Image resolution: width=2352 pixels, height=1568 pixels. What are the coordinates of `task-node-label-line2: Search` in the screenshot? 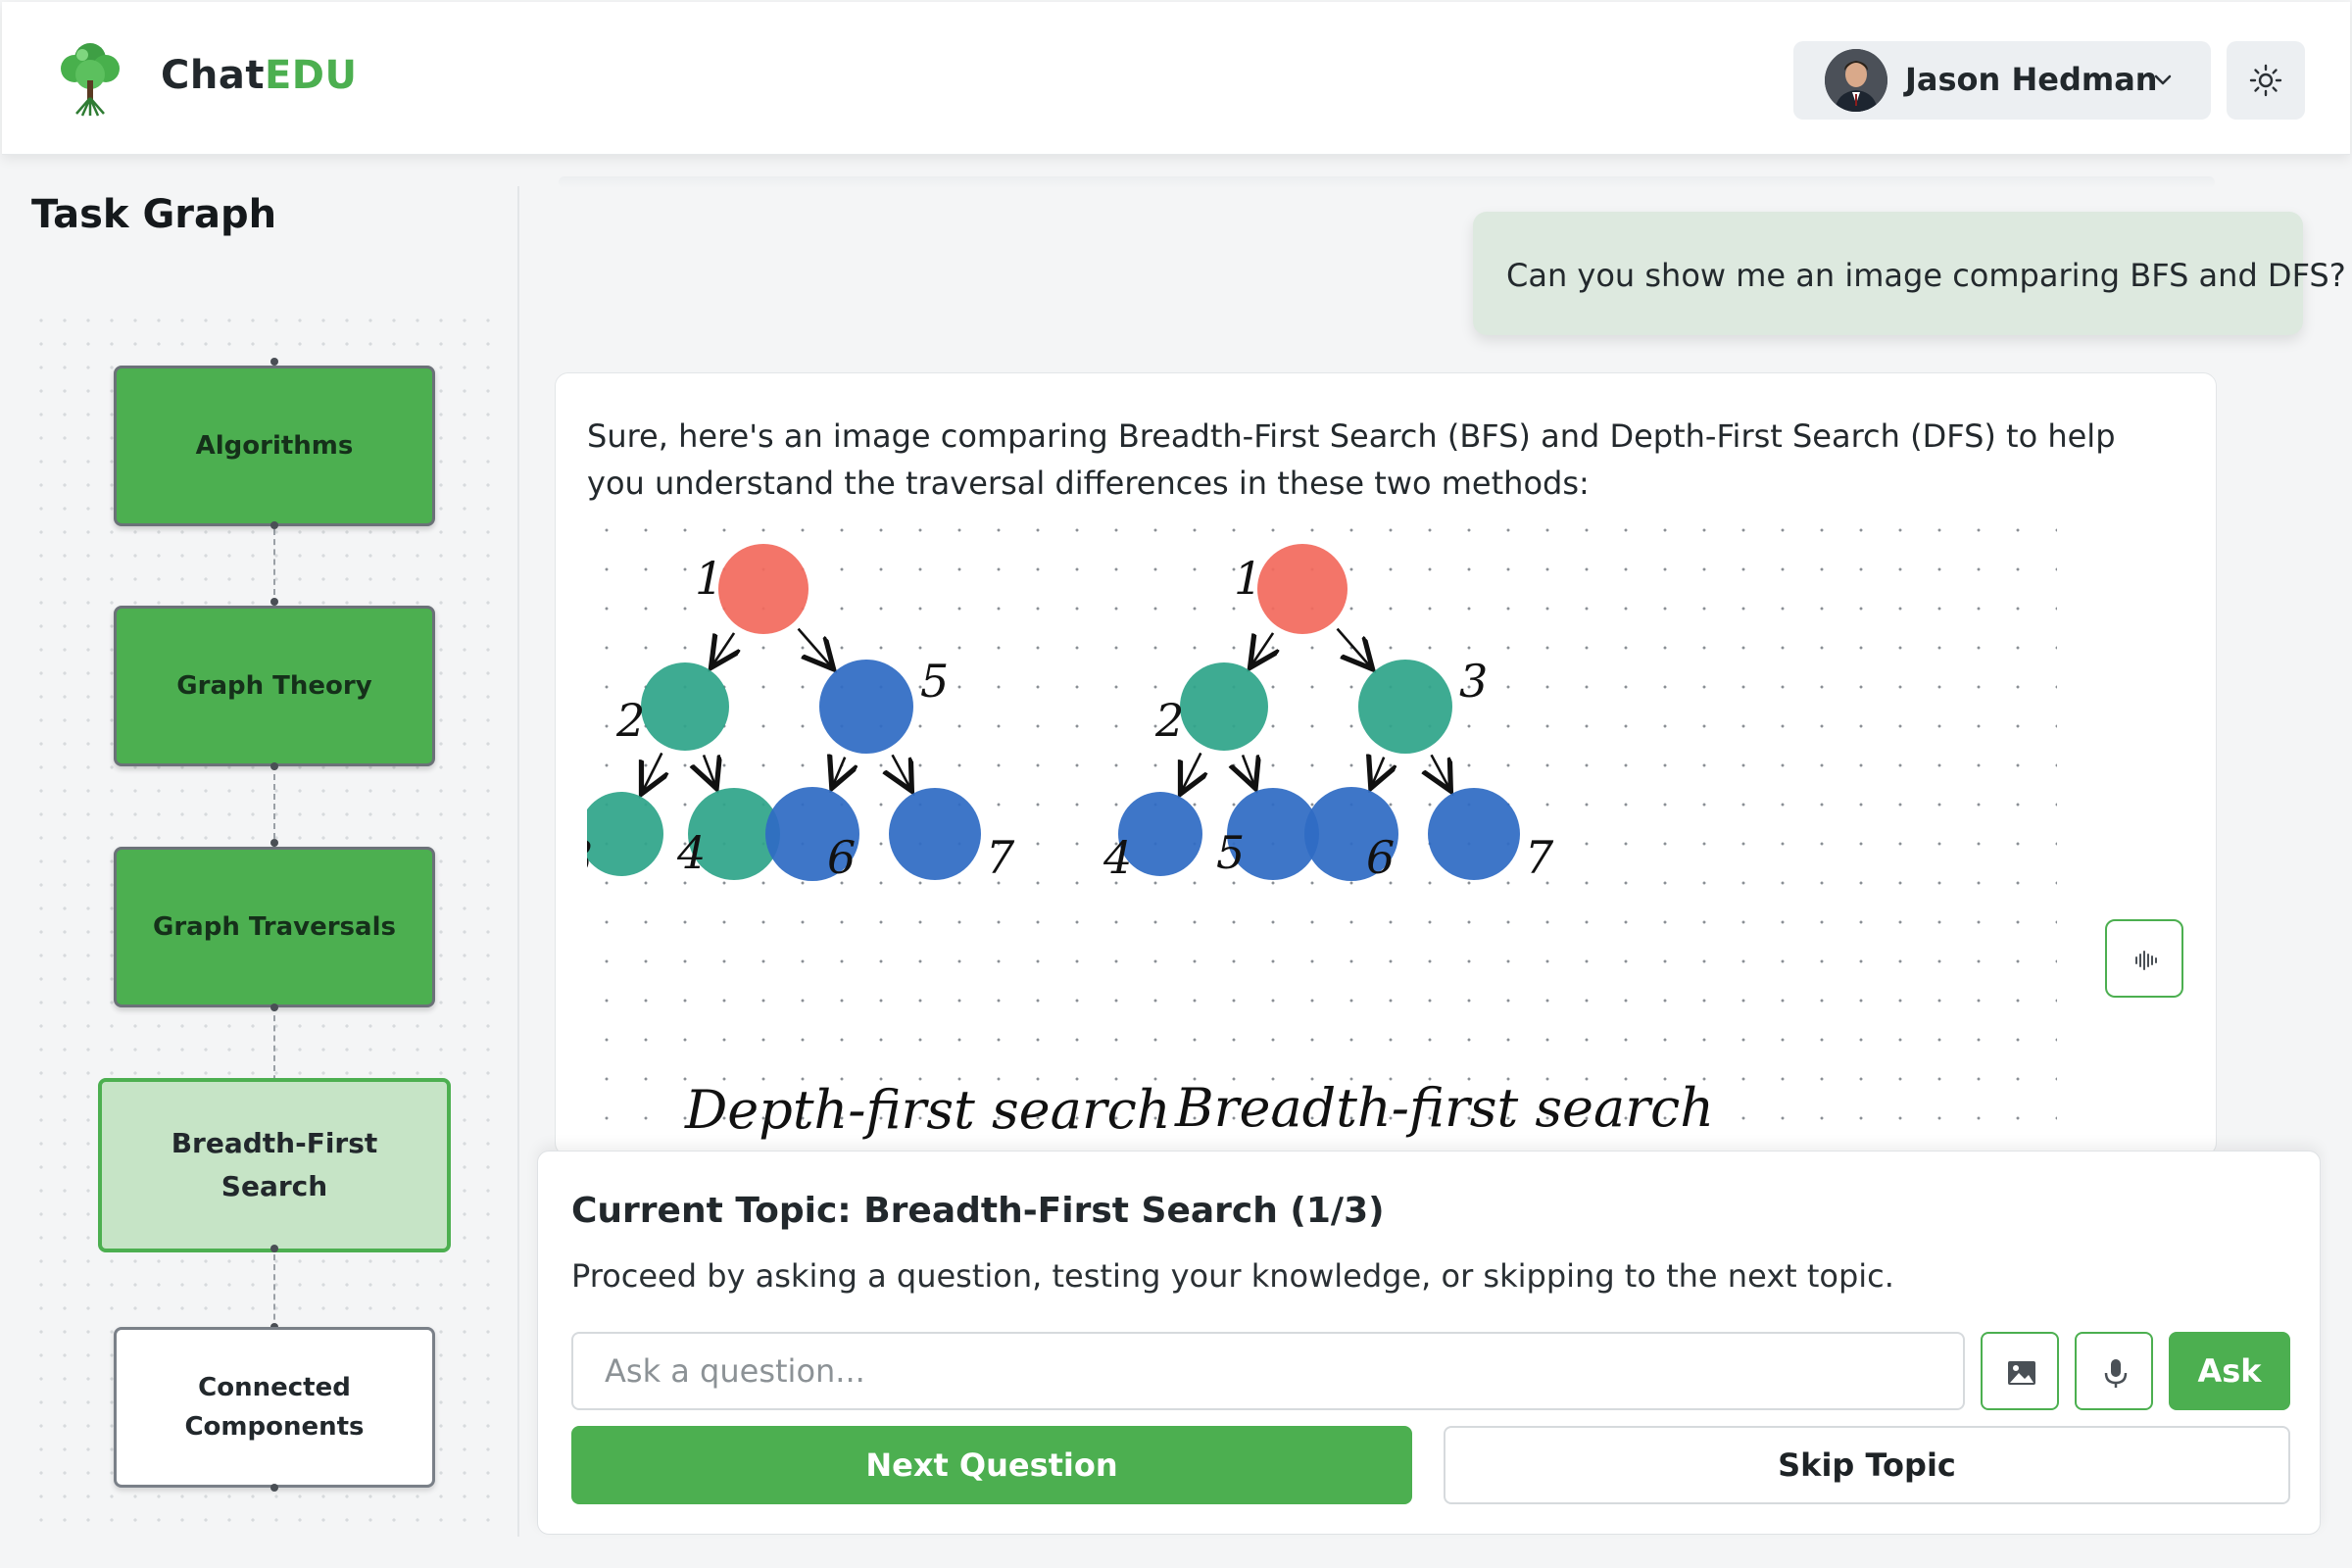 It's located at (274, 1186).